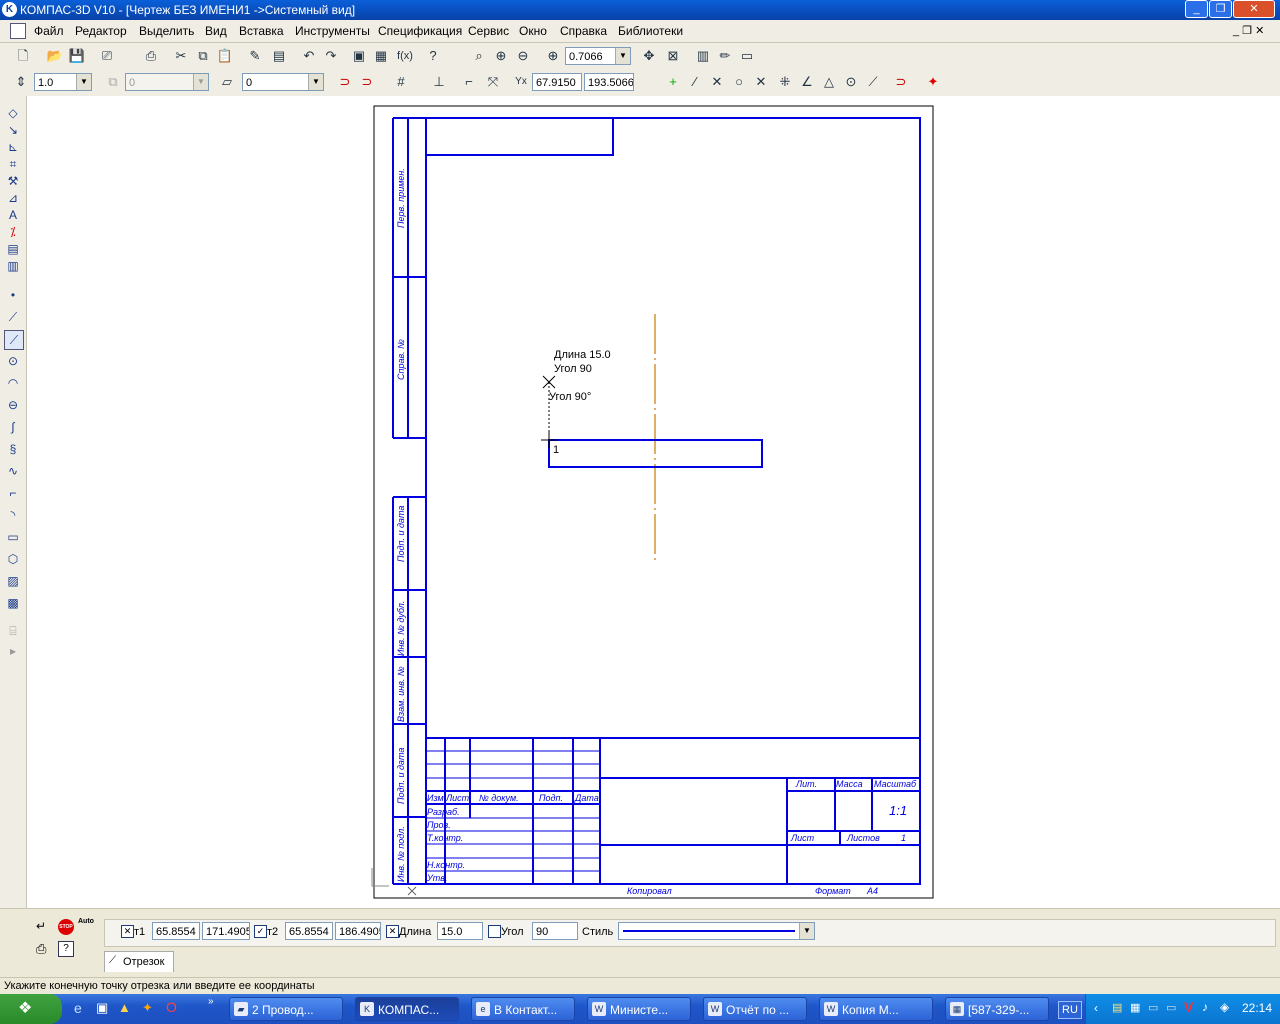 This screenshot has width=1280, height=1024. What do you see at coordinates (460, 931) in the screenshot?
I see `length-field: 15.0` at bounding box center [460, 931].